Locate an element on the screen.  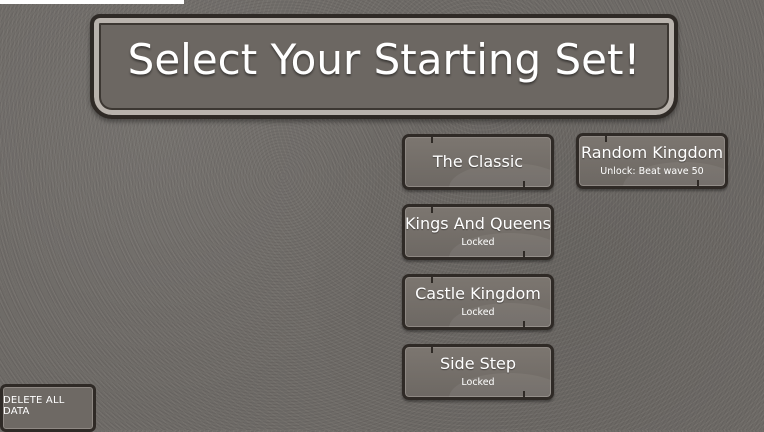
set-button-random-kingdom: Random Kingdom Unlock: Beat wave 50 is located at coordinates (652, 161).